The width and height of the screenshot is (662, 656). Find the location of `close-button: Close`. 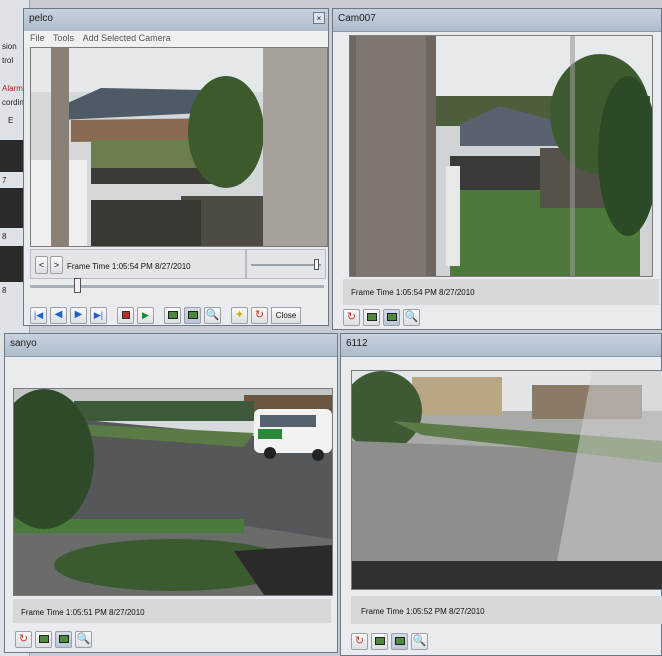

close-button: Close is located at coordinates (286, 315).